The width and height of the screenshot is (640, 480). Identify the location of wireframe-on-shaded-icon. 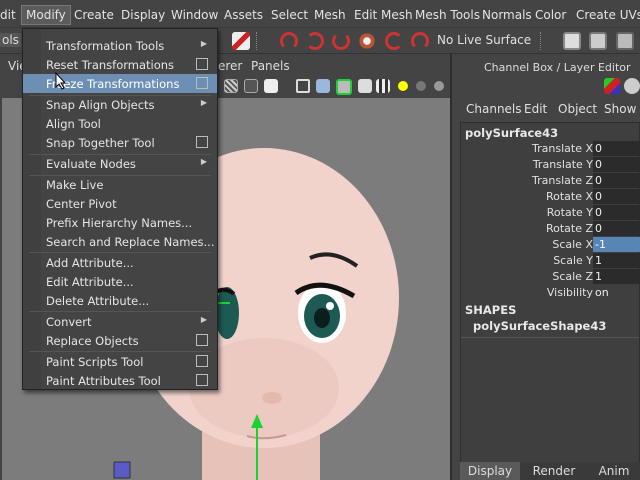
(344, 87).